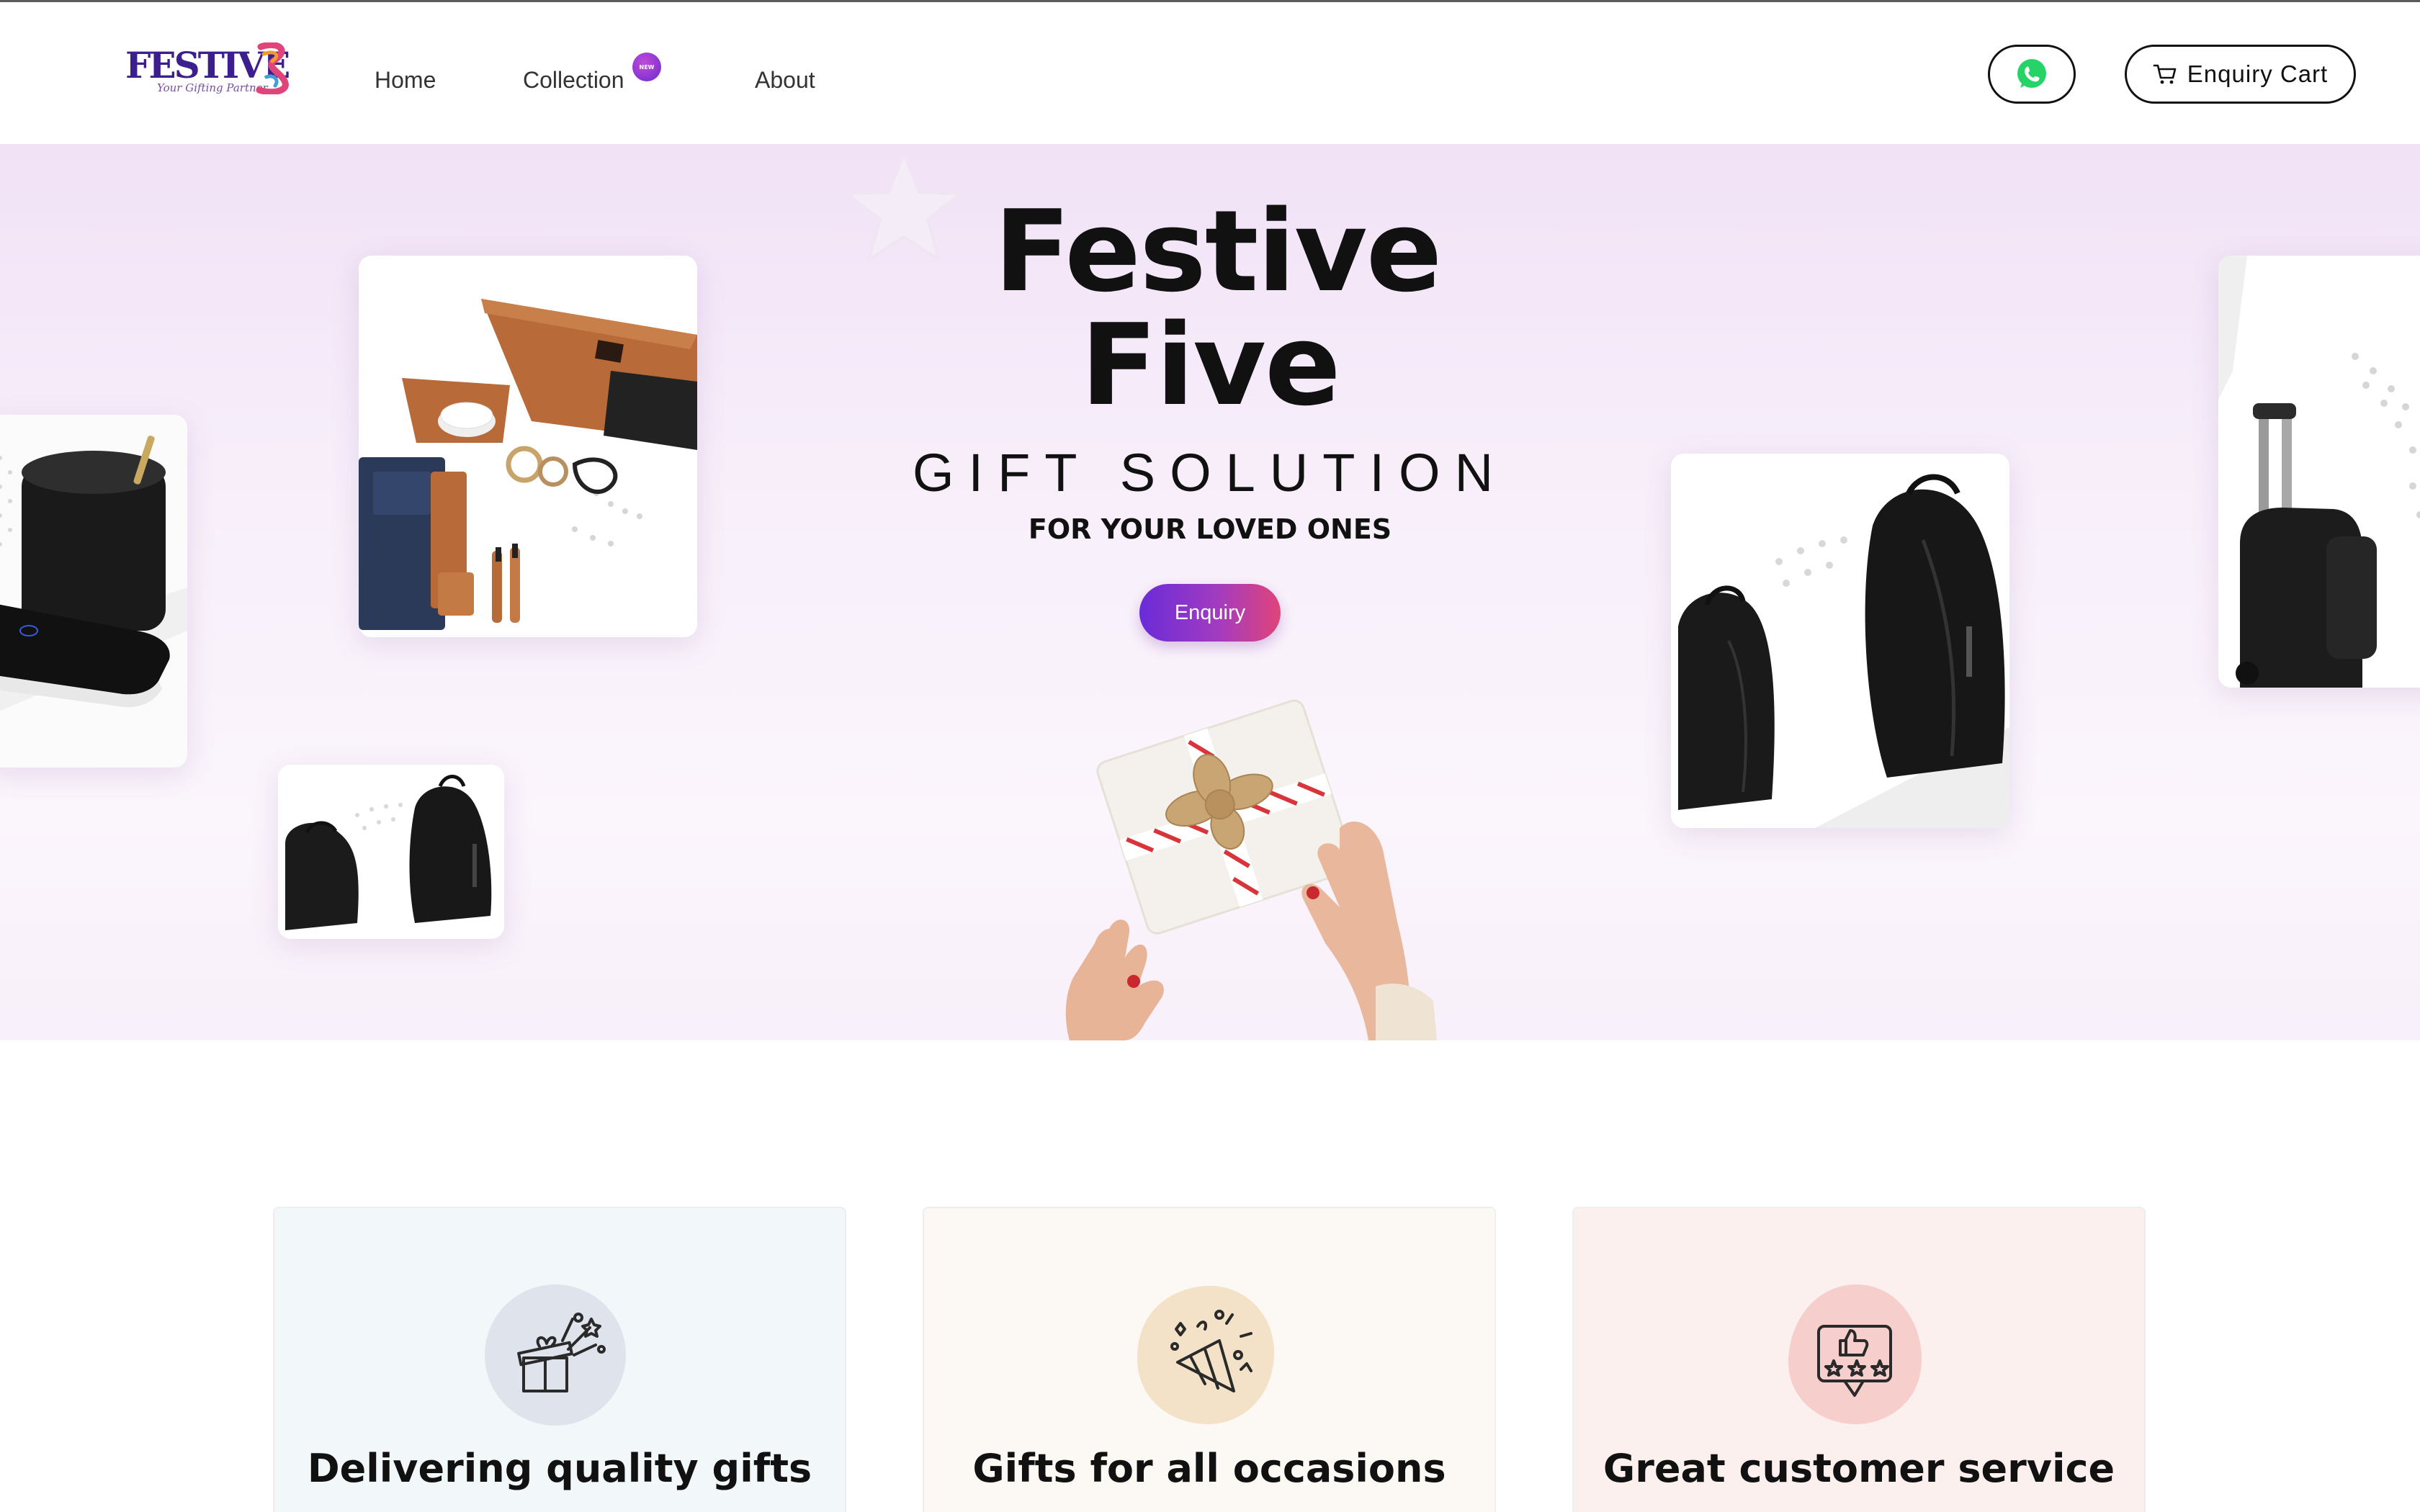 The height and width of the screenshot is (1512, 2420). I want to click on product-card-backpacks-large, so click(1840, 641).